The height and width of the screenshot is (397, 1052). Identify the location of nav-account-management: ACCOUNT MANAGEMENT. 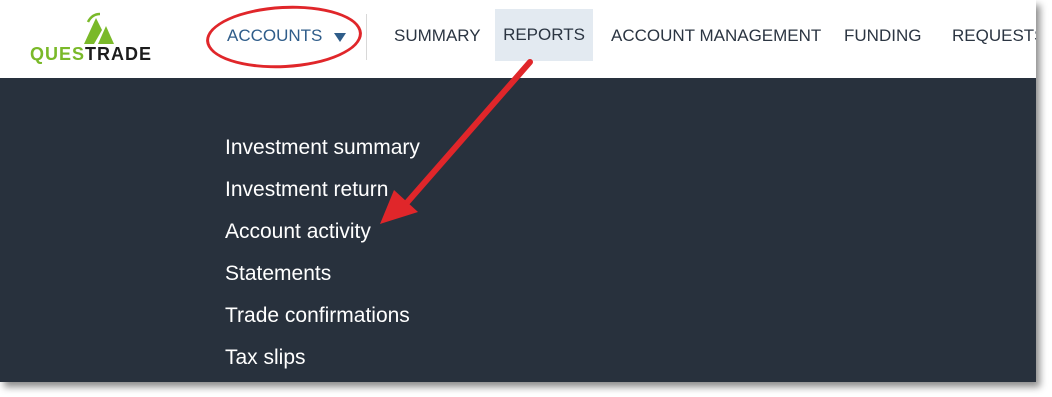
(716, 36).